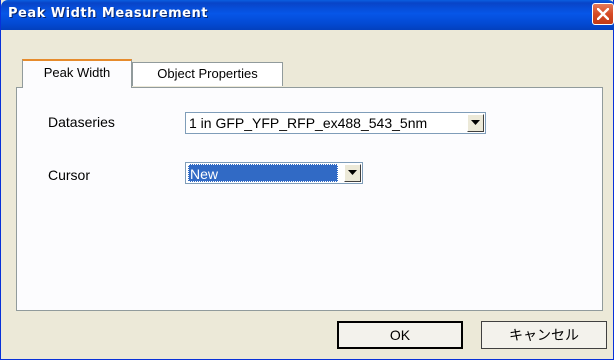 The image size is (614, 360). I want to click on cursor-dropdown-button, so click(352, 173).